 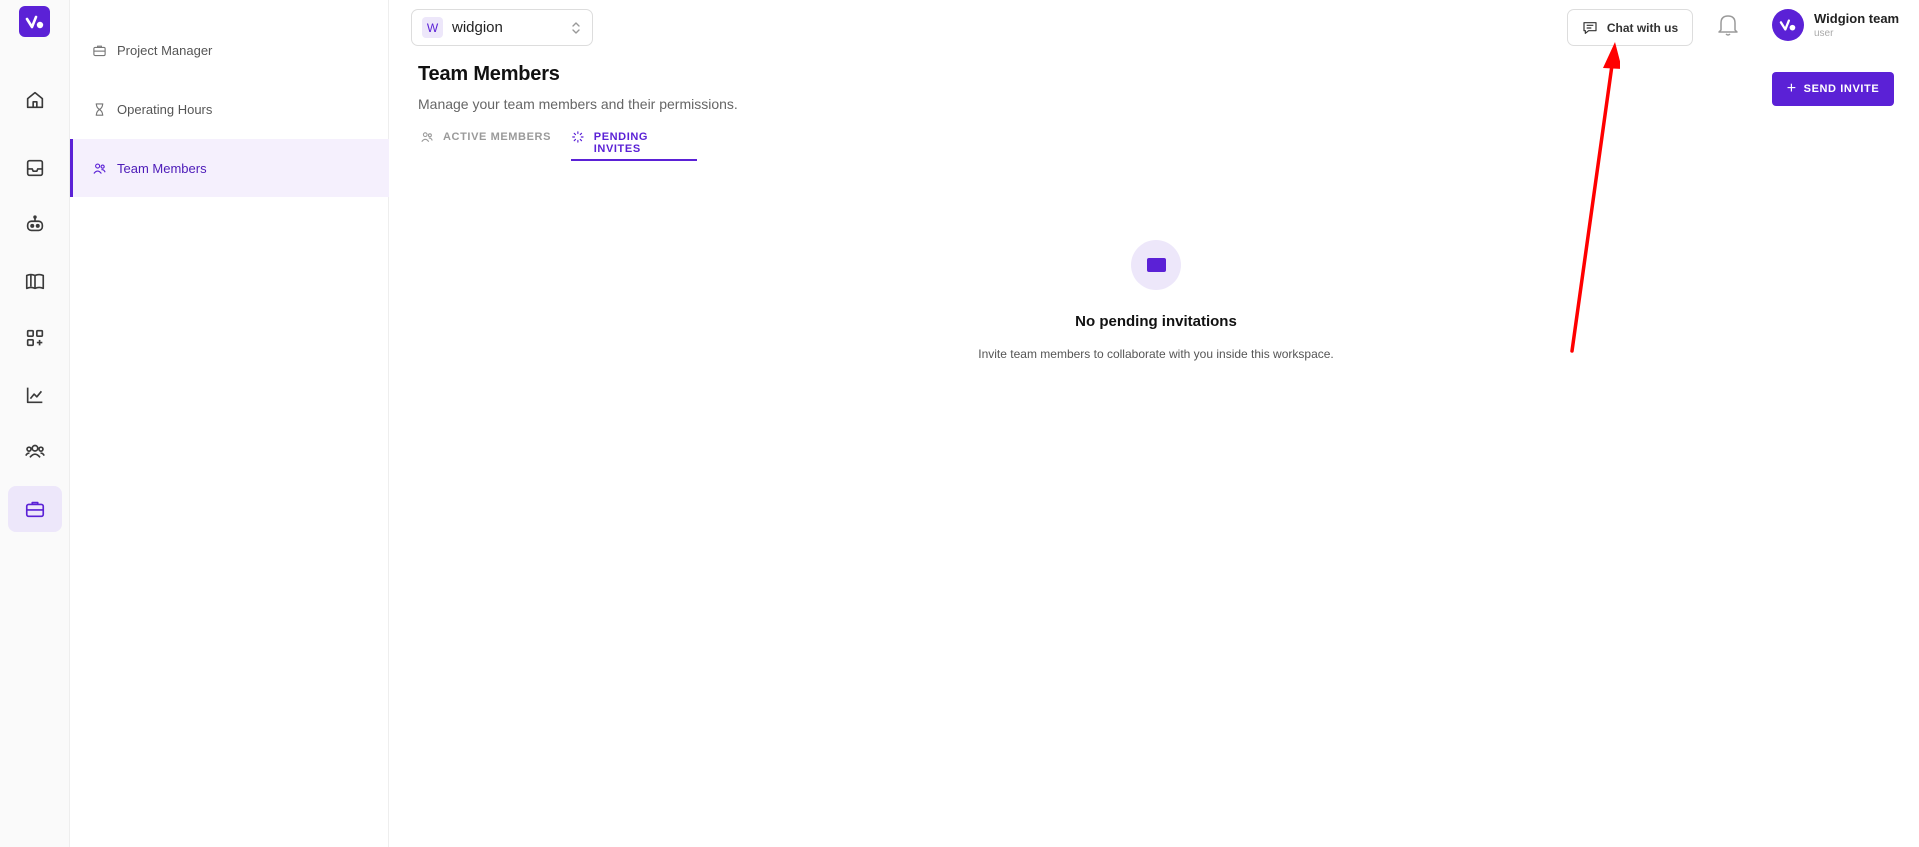 I want to click on sidebar-item-label: Operating Hours, so click(x=165, y=109).